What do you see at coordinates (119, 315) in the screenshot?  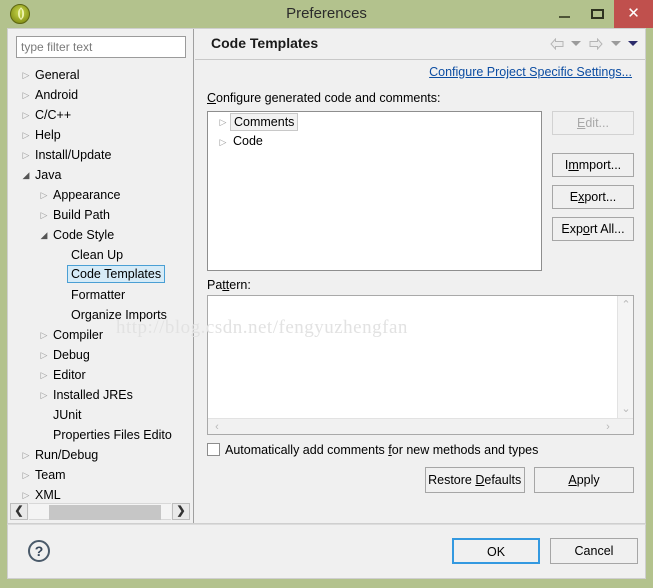 I see `sidebar-item-label: Organize Imports` at bounding box center [119, 315].